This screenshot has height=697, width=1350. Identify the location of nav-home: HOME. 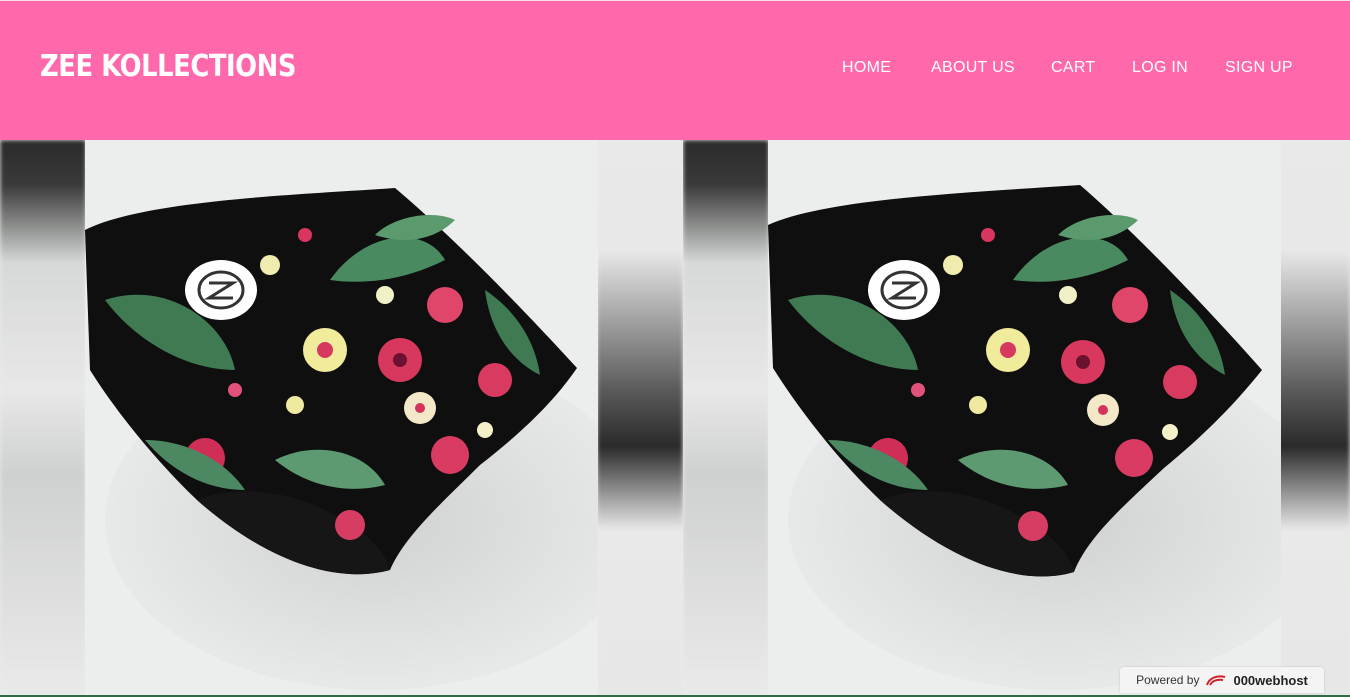
(866, 68).